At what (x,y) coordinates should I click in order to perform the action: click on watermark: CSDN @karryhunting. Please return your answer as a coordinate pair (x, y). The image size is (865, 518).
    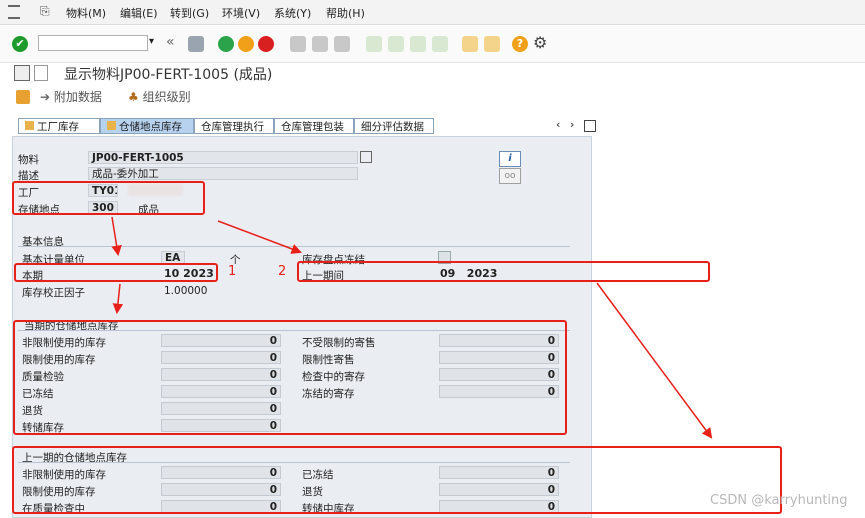
    Looking at the image, I should click on (779, 500).